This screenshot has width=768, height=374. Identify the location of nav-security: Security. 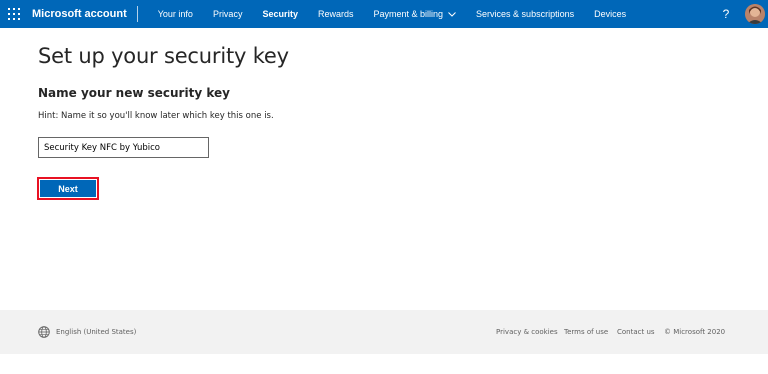
(280, 14).